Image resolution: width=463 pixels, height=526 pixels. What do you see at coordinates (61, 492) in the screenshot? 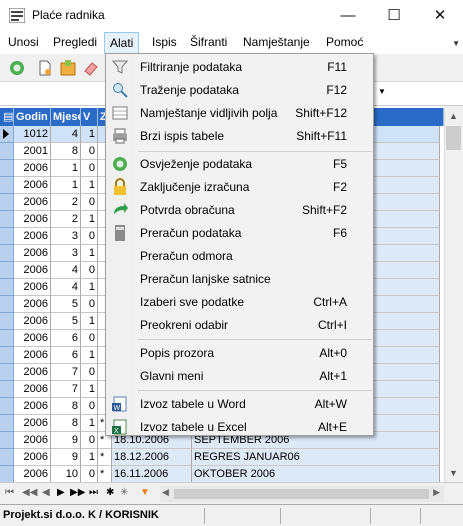
I see `next-record-icon: ▶` at bounding box center [61, 492].